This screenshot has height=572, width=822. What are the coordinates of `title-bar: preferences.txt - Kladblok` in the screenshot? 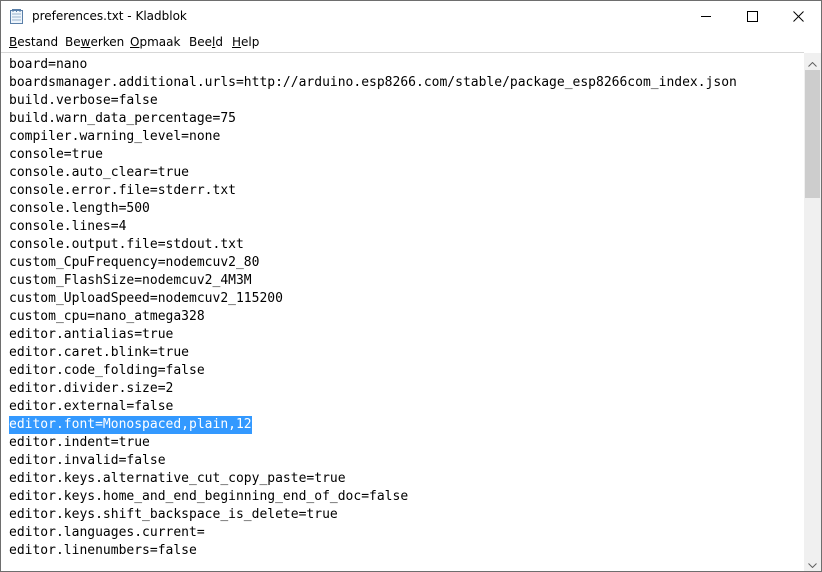 It's located at (411, 16).